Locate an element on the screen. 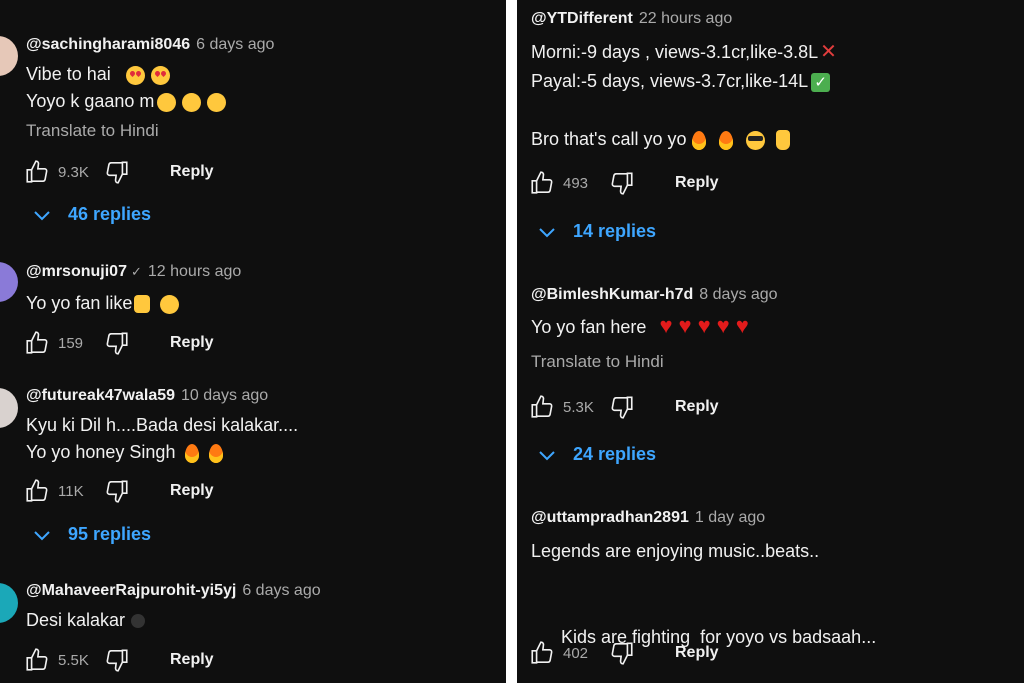 This screenshot has width=1024, height=683. comment-text: Payal:-5 days, views-3.7cr,like-14L ✓ is located at coordinates (681, 81).